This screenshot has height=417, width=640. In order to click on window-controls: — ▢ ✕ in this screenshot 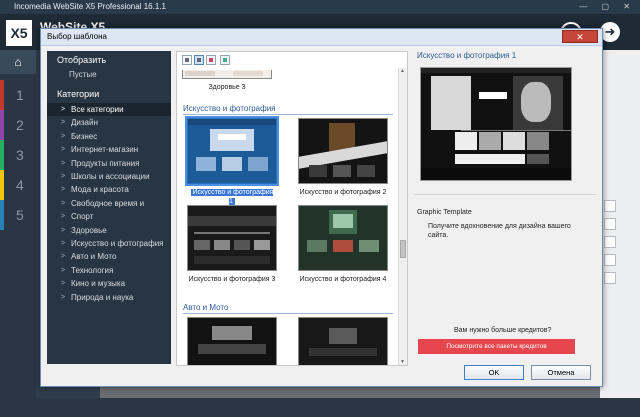, I will do `click(607, 7)`.